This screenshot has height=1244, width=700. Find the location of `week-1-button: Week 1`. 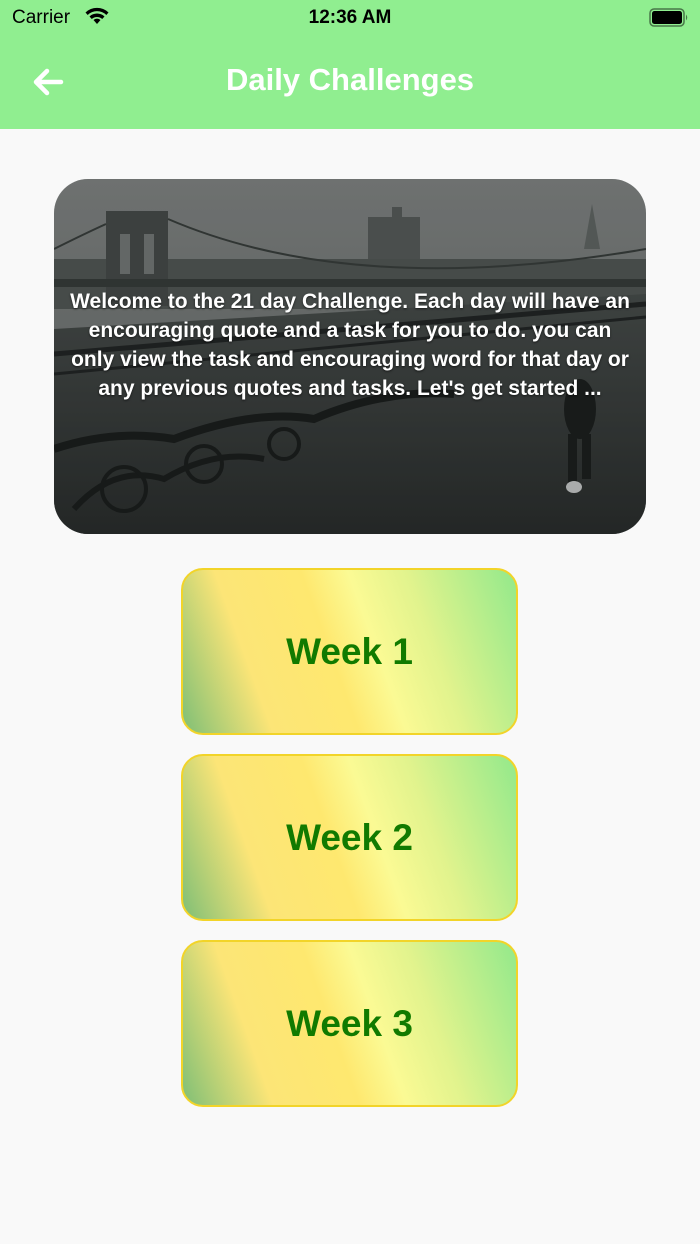

week-1-button: Week 1 is located at coordinates (349, 651).